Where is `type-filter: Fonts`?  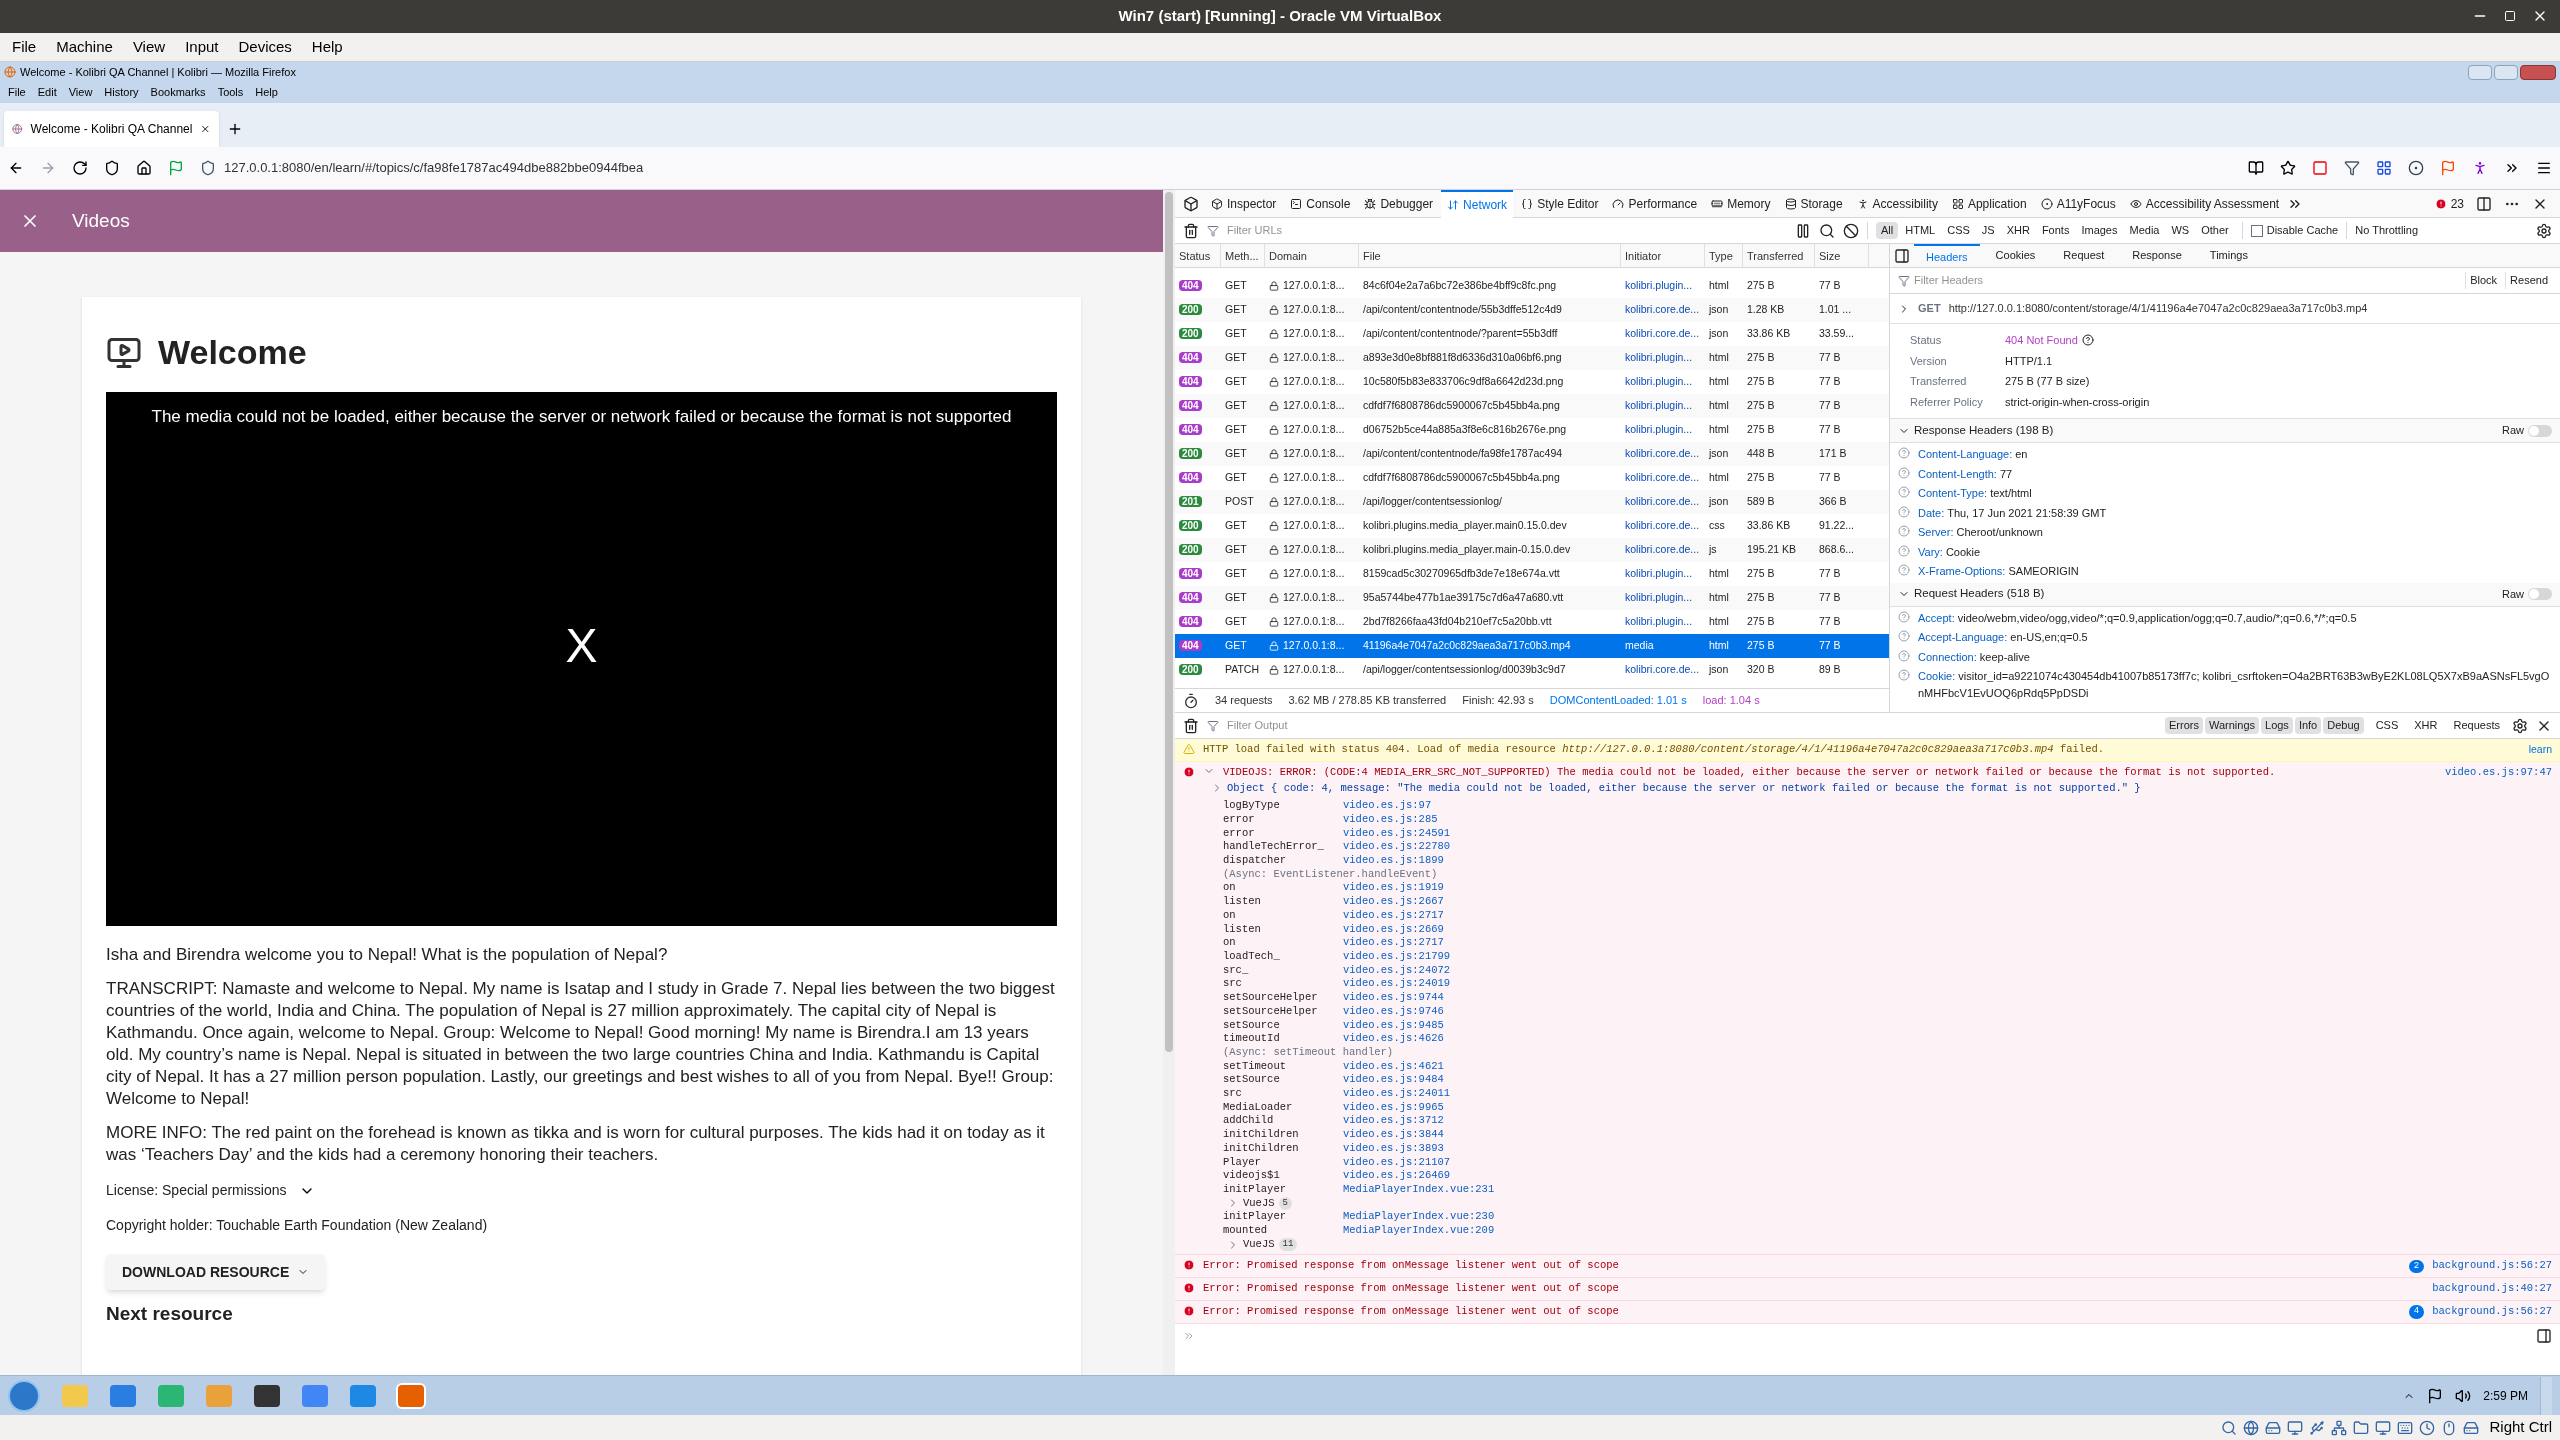 type-filter: Fonts is located at coordinates (2055, 230).